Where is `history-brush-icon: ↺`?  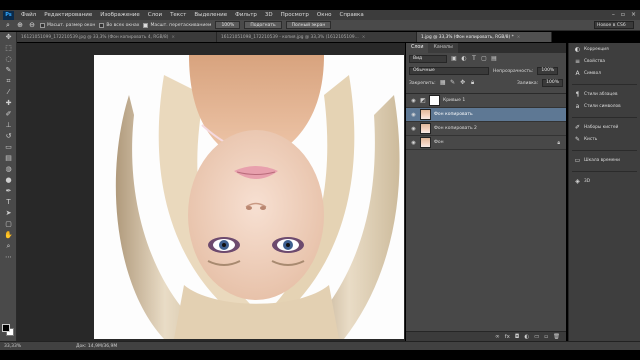
history-brush-icon: ↺ is located at coordinates (8, 136).